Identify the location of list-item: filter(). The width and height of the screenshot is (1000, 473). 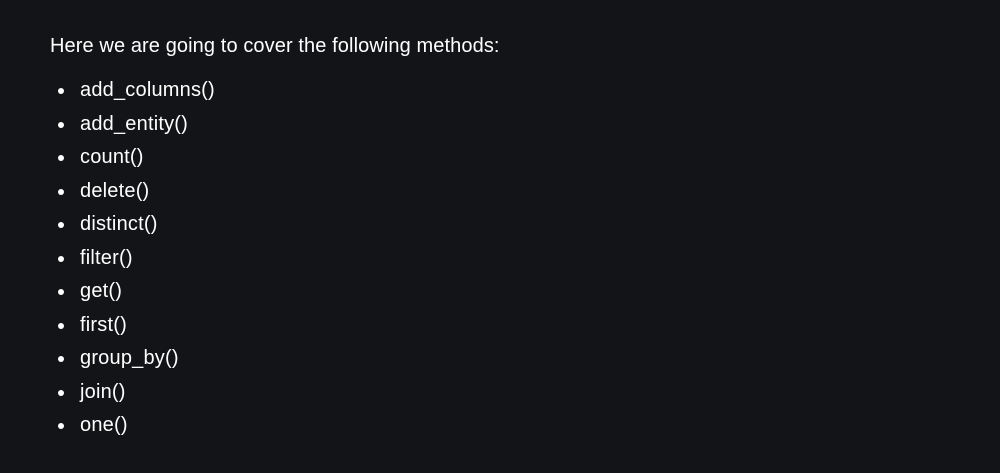
(500, 259).